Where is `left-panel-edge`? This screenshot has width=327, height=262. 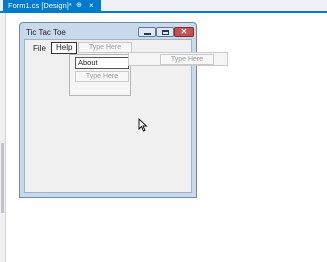
left-panel-edge is located at coordinates (3, 137).